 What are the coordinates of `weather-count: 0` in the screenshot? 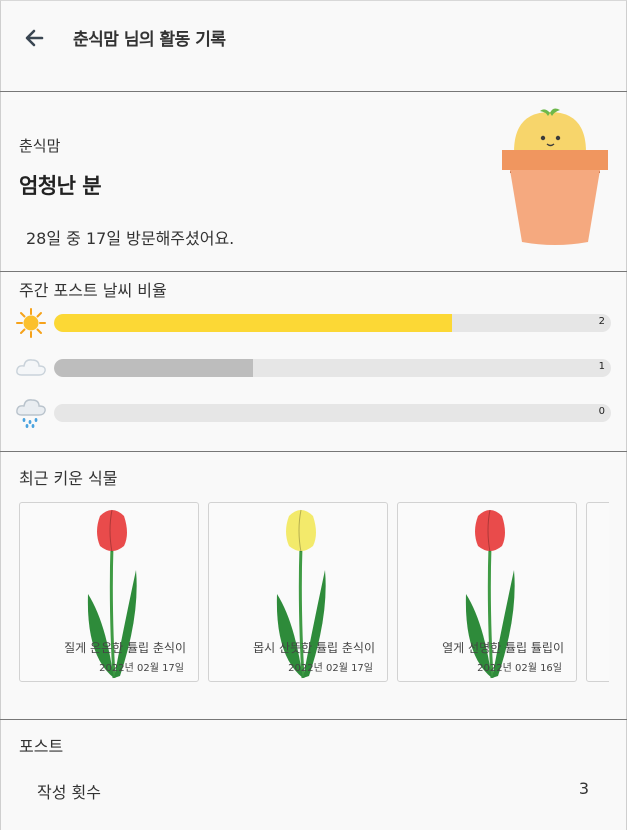 It's located at (601, 411).